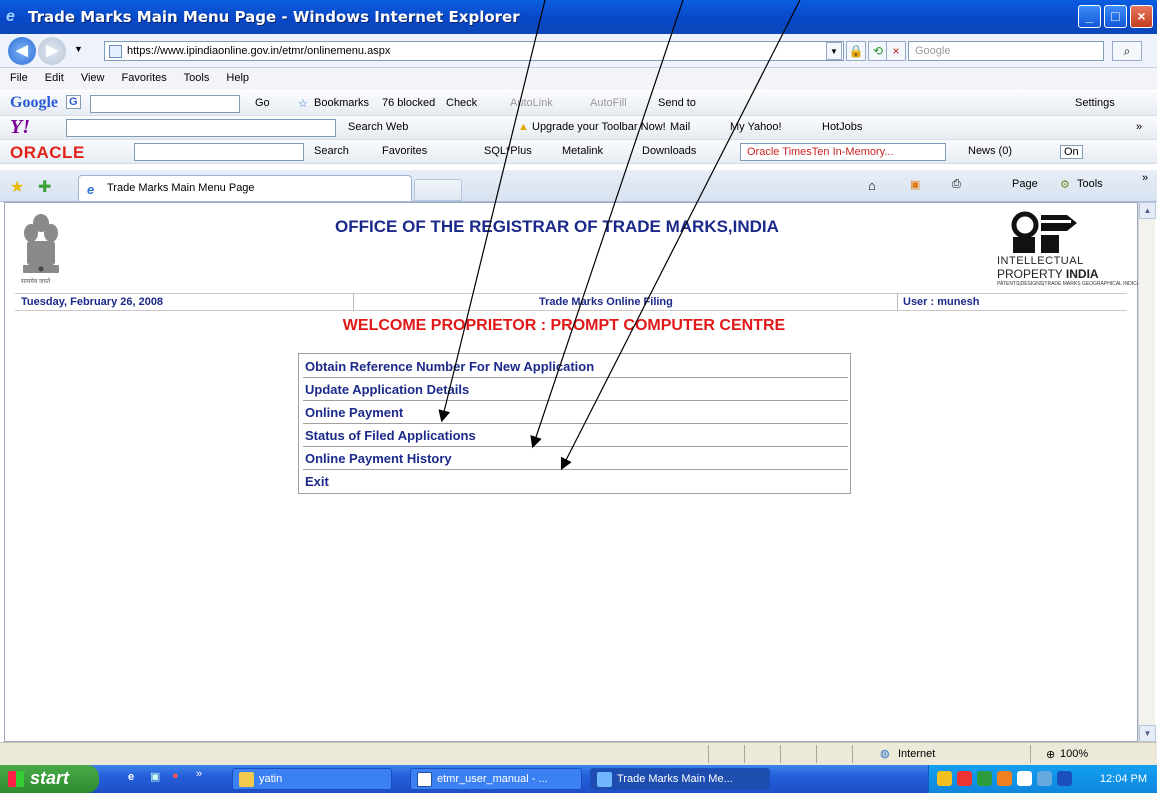 Image resolution: width=1157 pixels, height=793 pixels. What do you see at coordinates (1095, 103) in the screenshot?
I see `settings-button: Settings` at bounding box center [1095, 103].